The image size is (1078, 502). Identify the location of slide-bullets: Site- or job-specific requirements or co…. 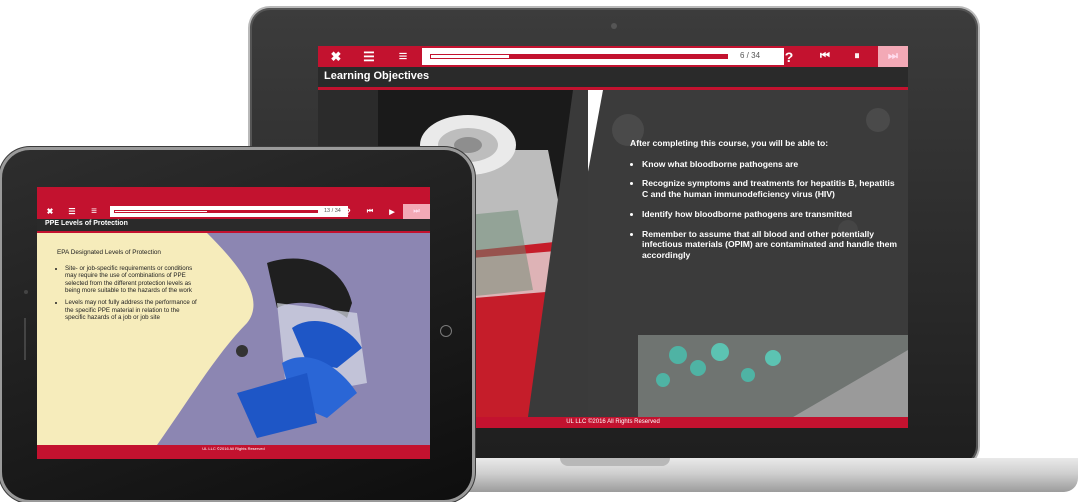
(126, 293).